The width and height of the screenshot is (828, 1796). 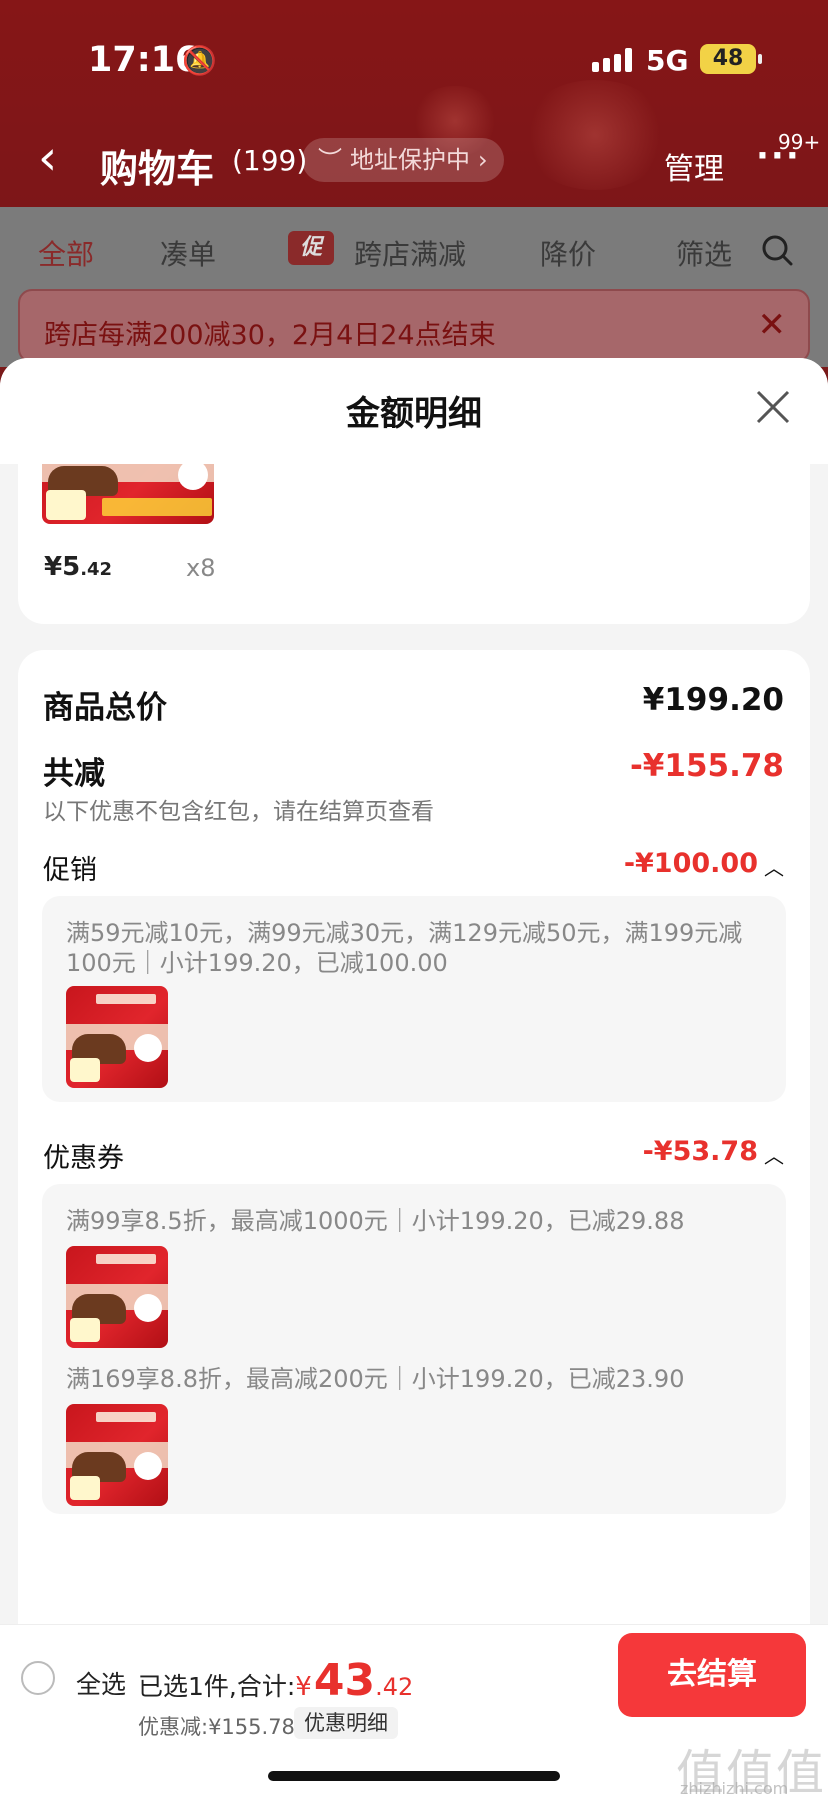 I want to click on sheet-title: 金额明细, so click(x=414, y=414).